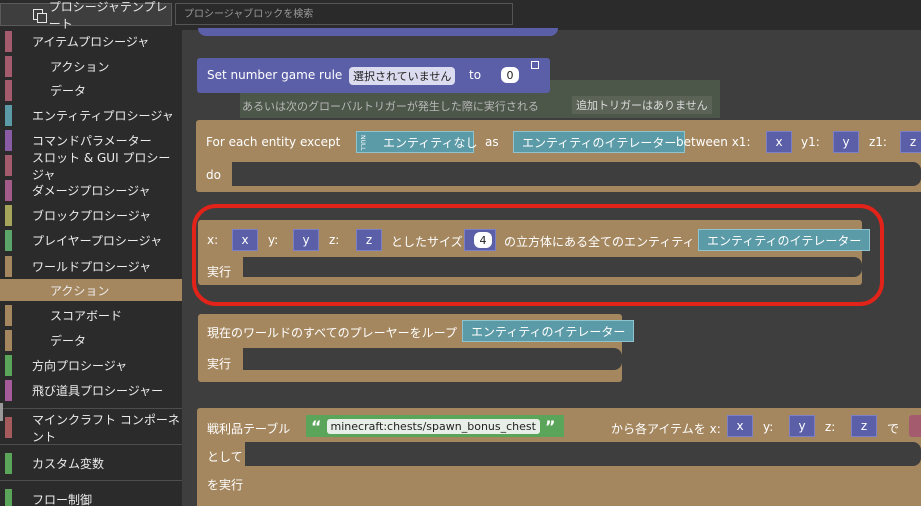 The width and height of the screenshot is (921, 506). Describe the element at coordinates (91, 90) in the screenshot. I see `sidebar-item-item-data: データ` at that location.